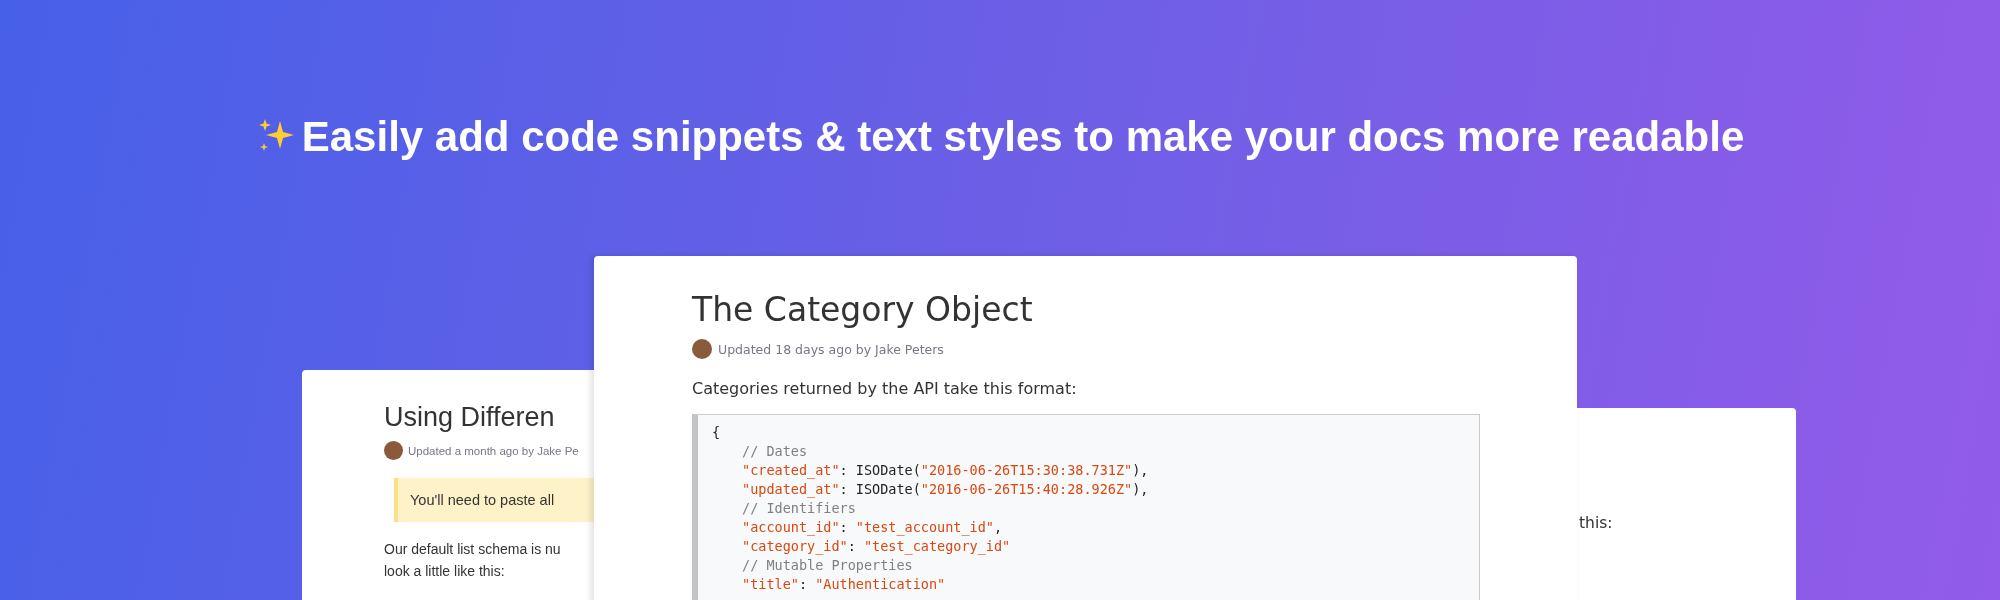 This screenshot has width=2000, height=600. I want to click on code-line: "title": "Authentication", so click(843, 584).